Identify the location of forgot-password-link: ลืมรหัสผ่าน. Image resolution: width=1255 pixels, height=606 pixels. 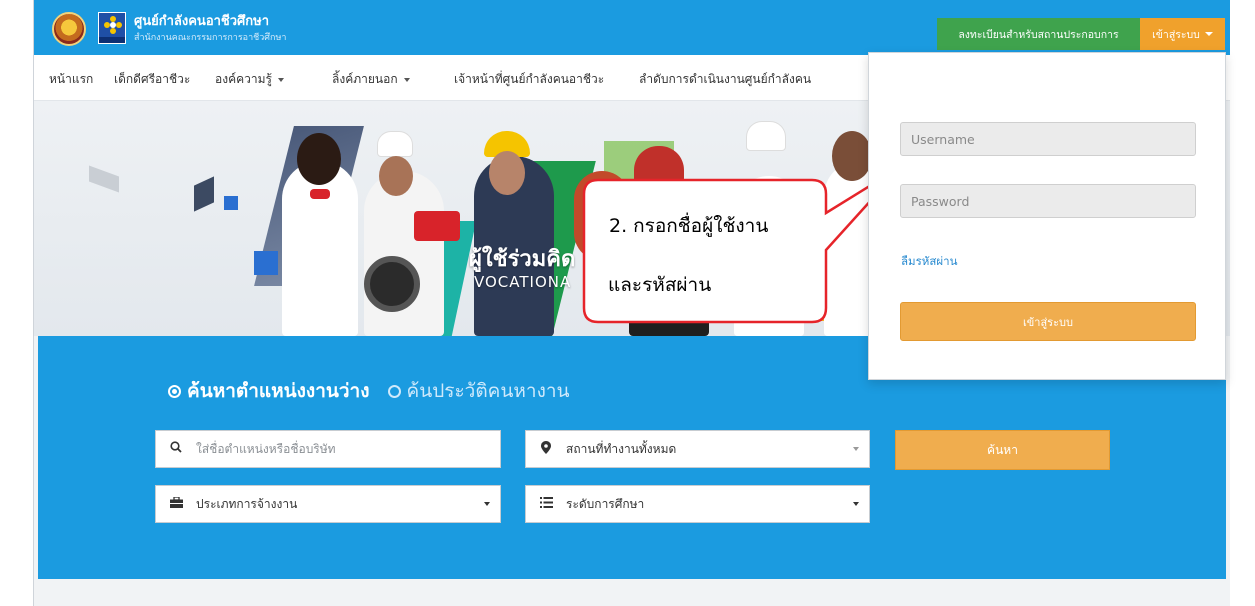
(929, 262).